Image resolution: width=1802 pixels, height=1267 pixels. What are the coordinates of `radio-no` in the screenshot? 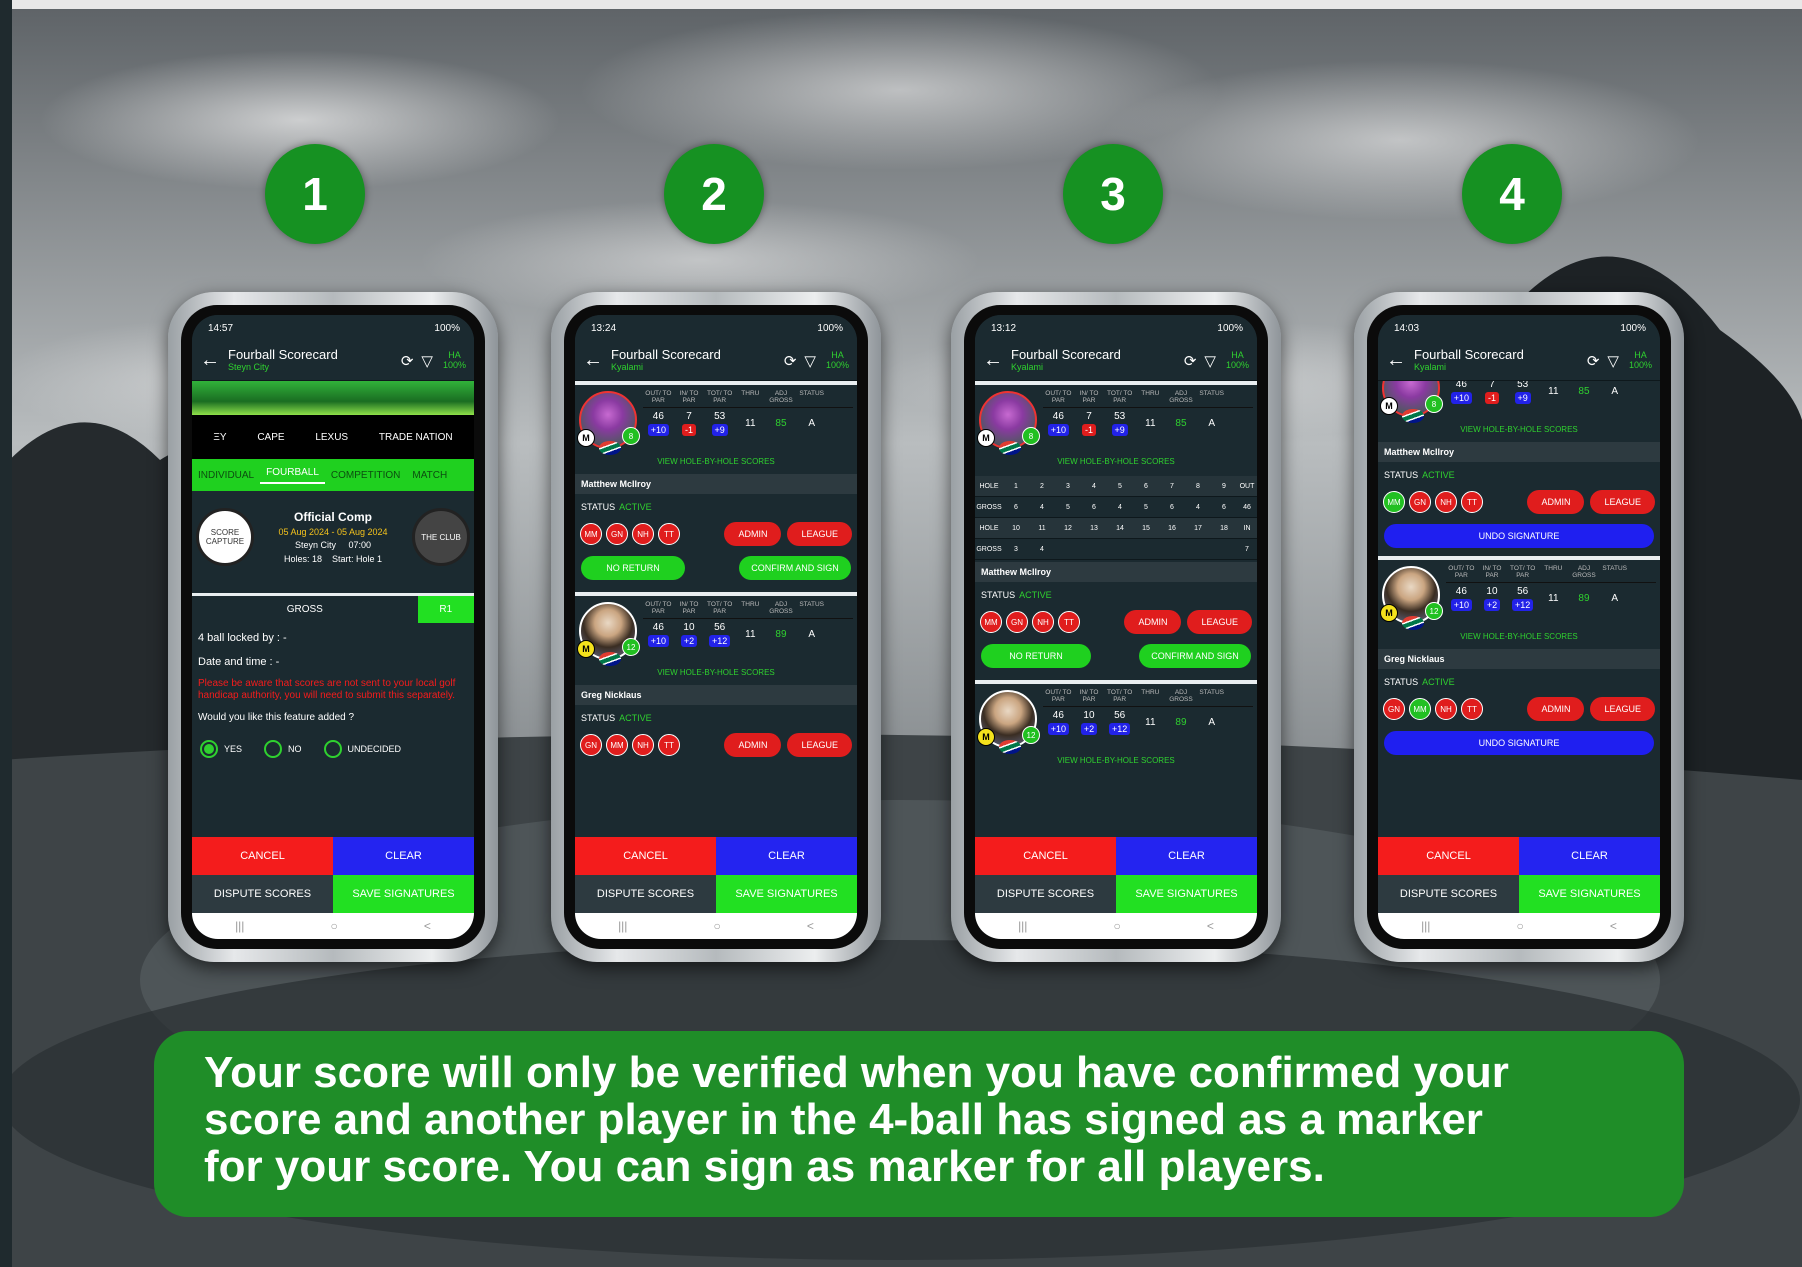 It's located at (273, 748).